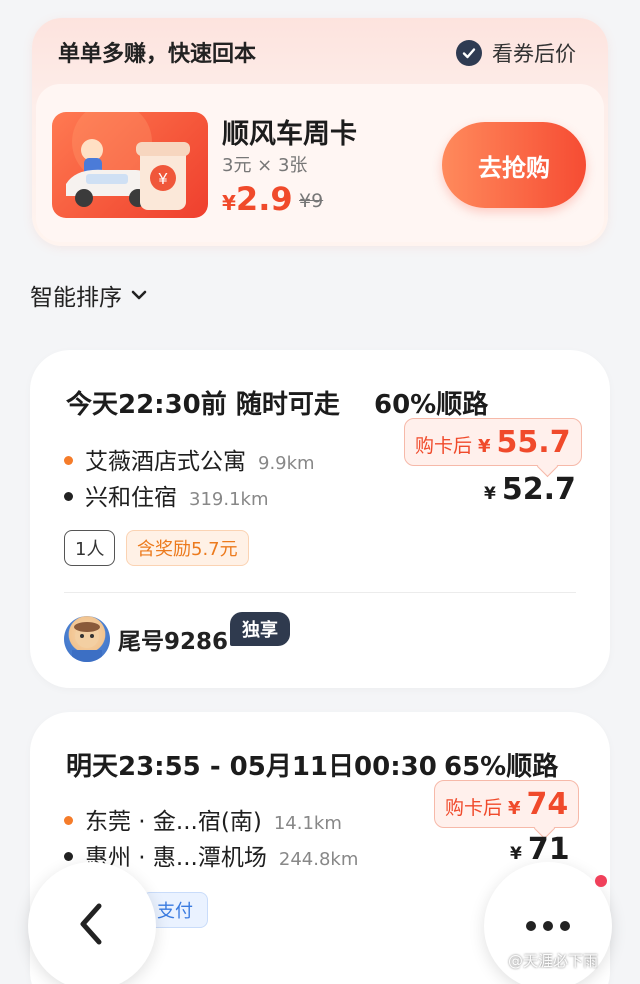  Describe the element at coordinates (601, 881) in the screenshot. I see `notification-dot` at that location.